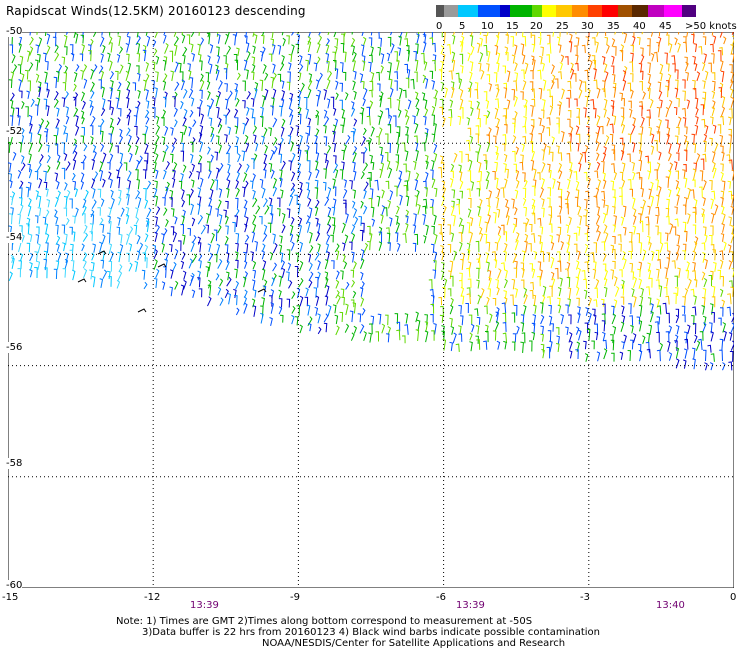  What do you see at coordinates (733, 597) in the screenshot?
I see `lon-tick-label: 0` at bounding box center [733, 597].